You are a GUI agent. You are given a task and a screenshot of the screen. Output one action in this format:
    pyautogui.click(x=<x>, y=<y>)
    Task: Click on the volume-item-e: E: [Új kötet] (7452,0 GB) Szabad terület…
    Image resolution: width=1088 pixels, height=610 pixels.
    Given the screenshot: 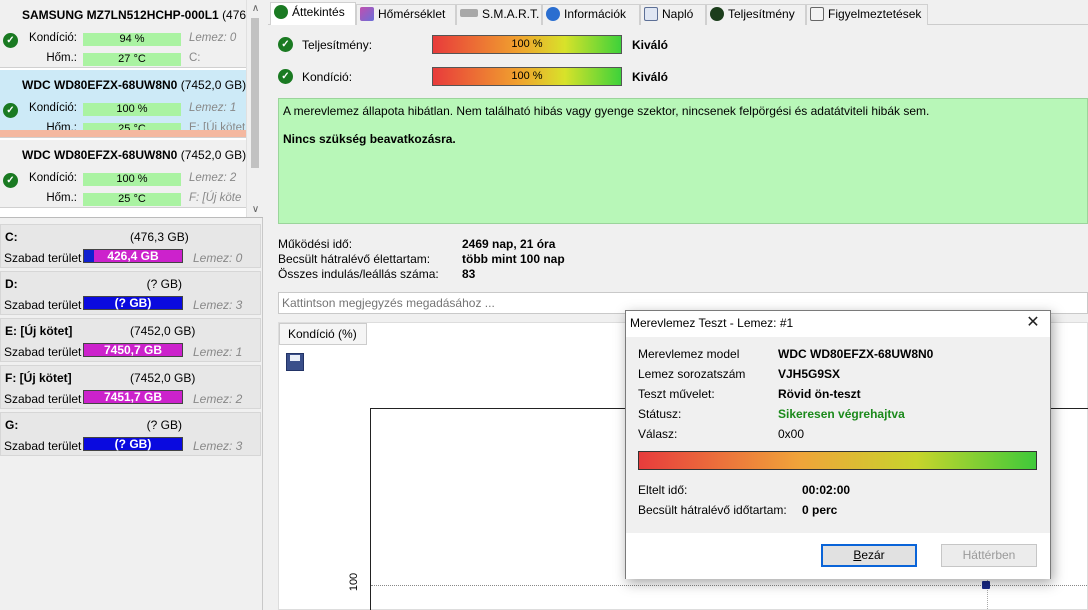 What is the action you would take?
    pyautogui.click(x=130, y=340)
    